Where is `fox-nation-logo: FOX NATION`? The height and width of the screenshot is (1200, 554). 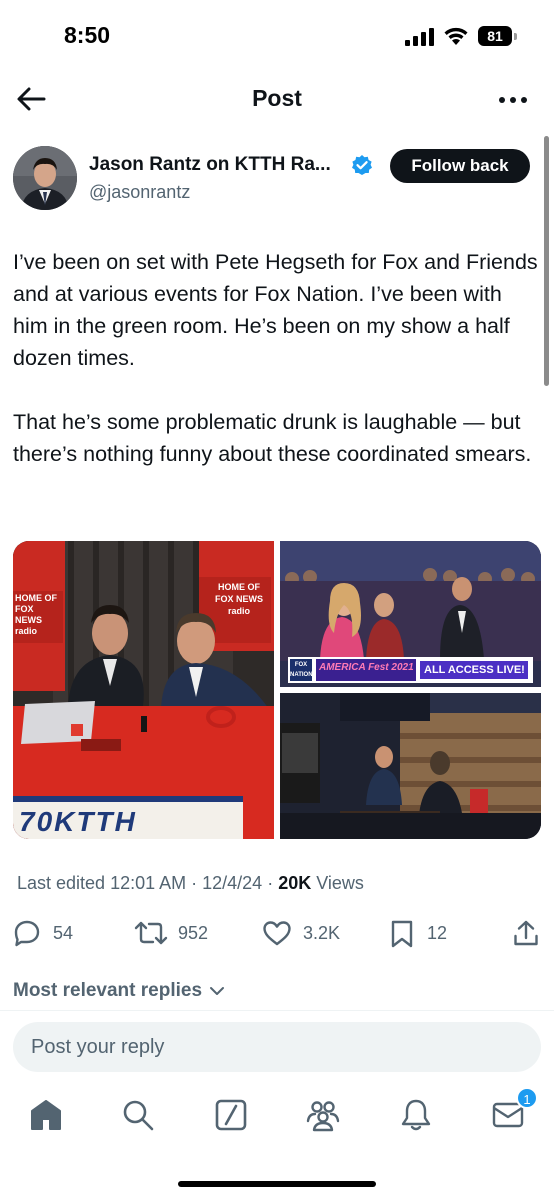 fox-nation-logo: FOX NATION is located at coordinates (301, 670).